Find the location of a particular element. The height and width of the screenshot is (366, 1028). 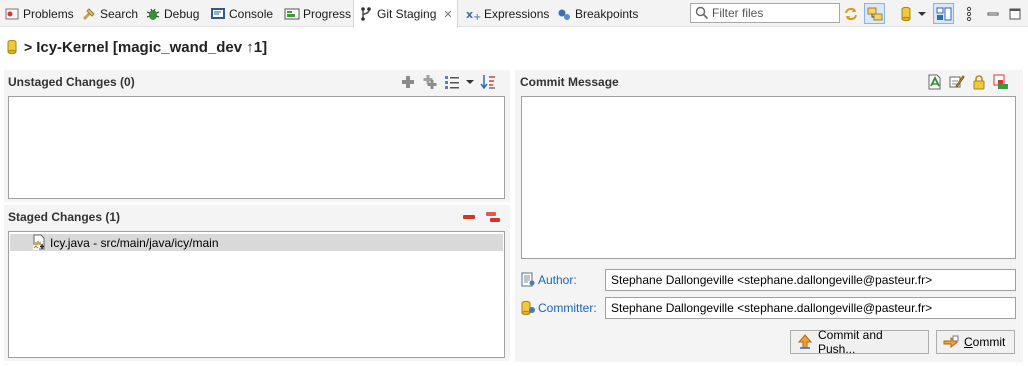

repository-dropdown-button is located at coordinates (922, 13).